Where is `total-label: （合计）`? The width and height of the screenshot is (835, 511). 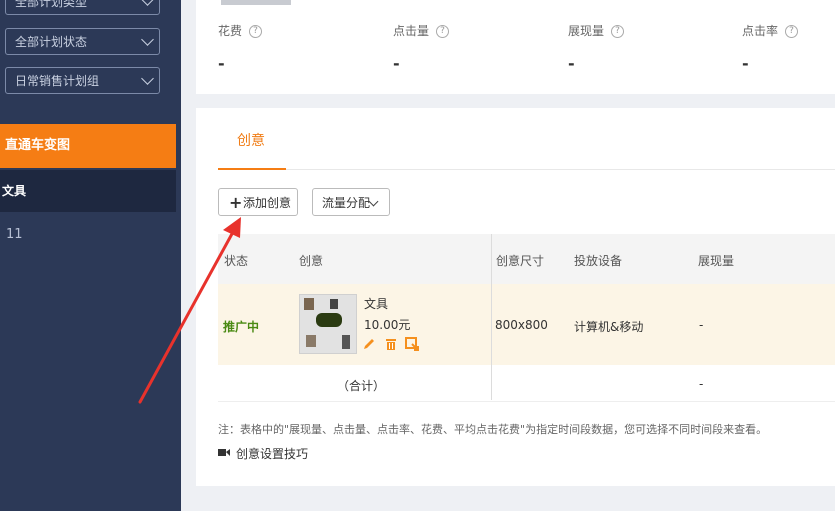
total-label: （合计） is located at coordinates (361, 386).